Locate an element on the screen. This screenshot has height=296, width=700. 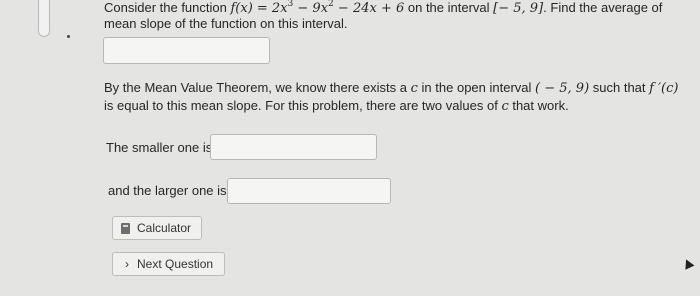
mvt-text-e: that work. is located at coordinates (540, 105).